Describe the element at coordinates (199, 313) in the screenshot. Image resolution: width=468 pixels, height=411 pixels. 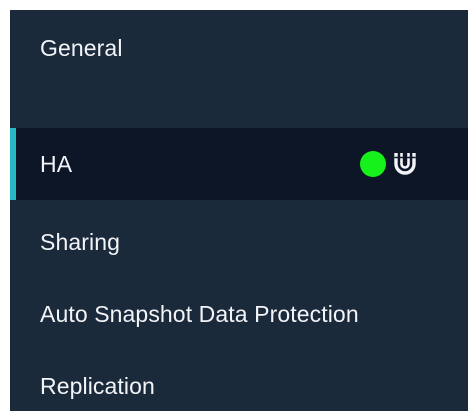
I see `sidebar-item-label: Auto Snapshot Data Protection` at that location.